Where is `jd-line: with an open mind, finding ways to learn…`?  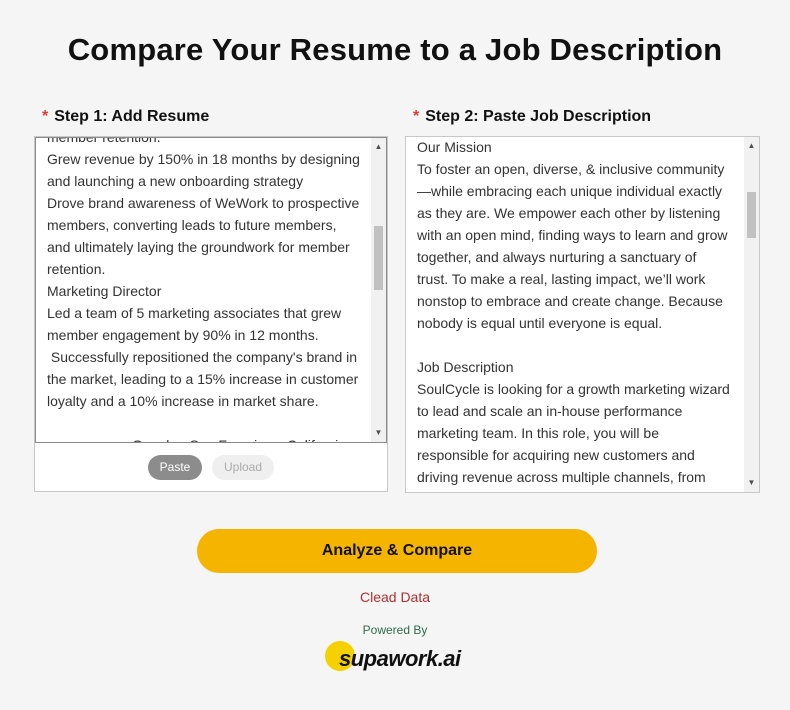 jd-line: with an open mind, finding ways to learn… is located at coordinates (572, 235).